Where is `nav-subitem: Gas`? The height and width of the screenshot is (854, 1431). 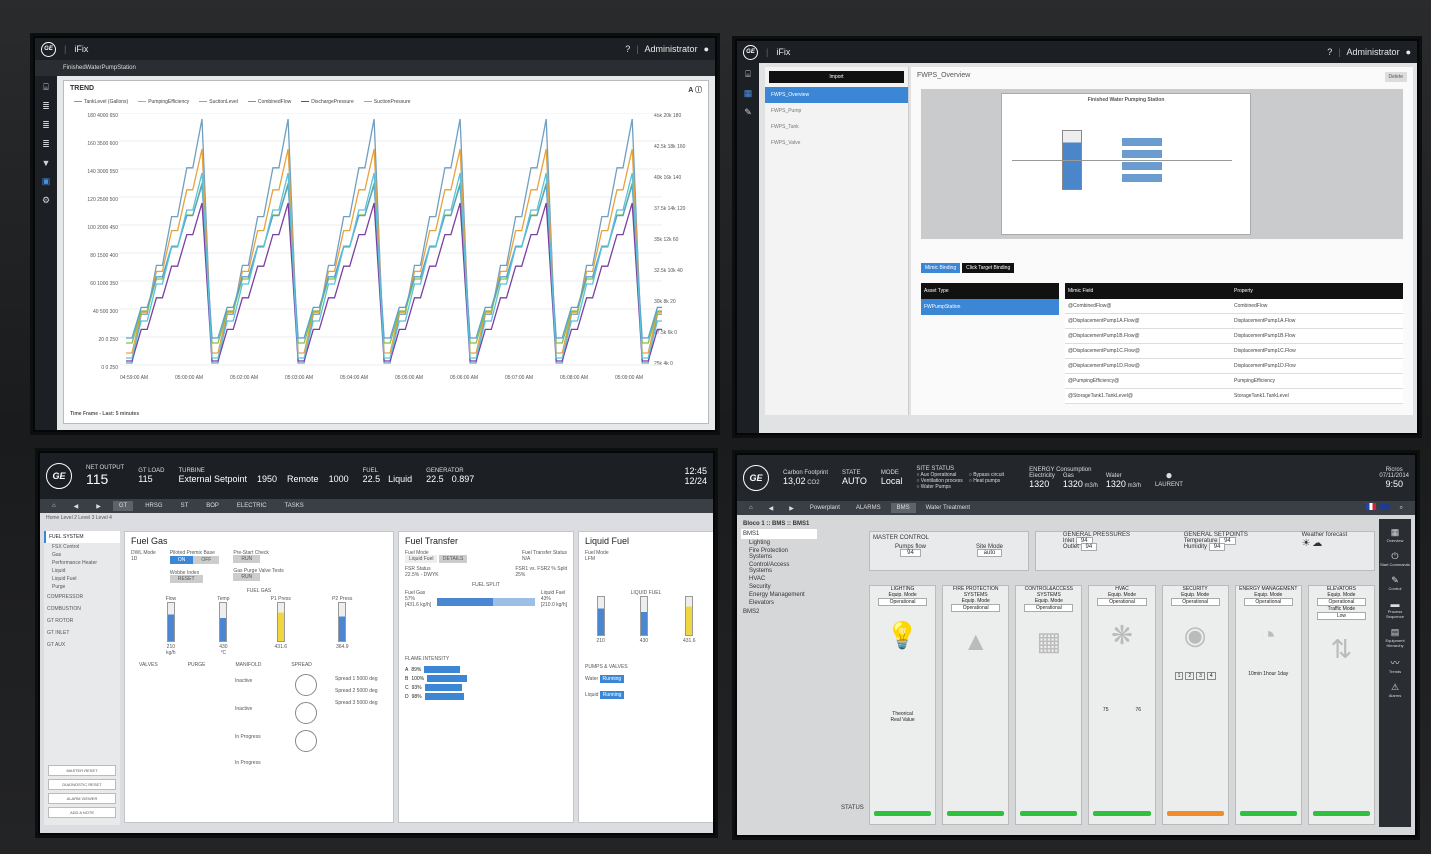 nav-subitem: Gas is located at coordinates (82, 555).